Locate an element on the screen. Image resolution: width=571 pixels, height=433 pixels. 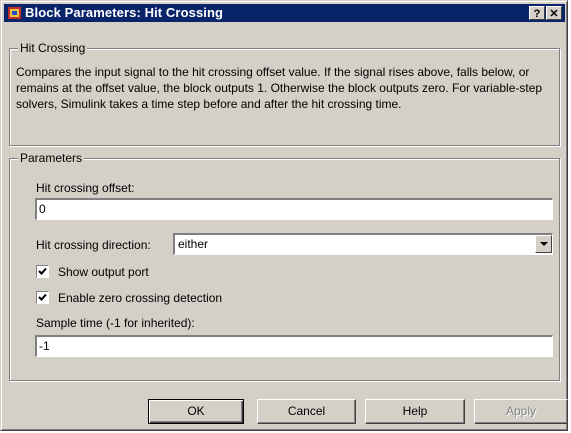
title-bar: Block Parameters: Hit Crossing ? ✕ is located at coordinates (284, 13).